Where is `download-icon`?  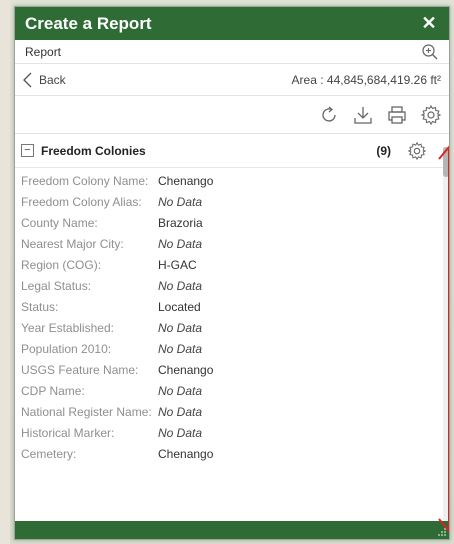 download-icon is located at coordinates (363, 115).